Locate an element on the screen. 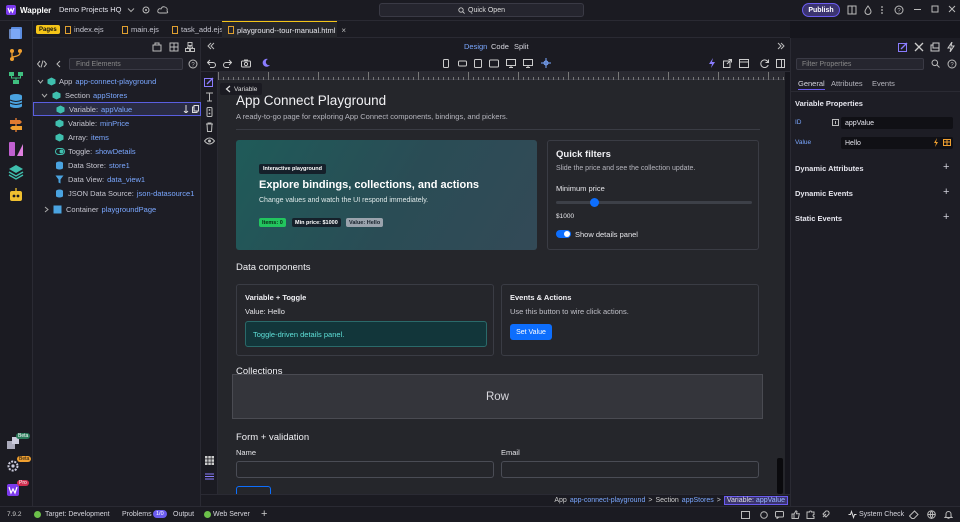 Image resolution: width=960 pixels, height=522 pixels. tools-icon is located at coordinates (919, 47).